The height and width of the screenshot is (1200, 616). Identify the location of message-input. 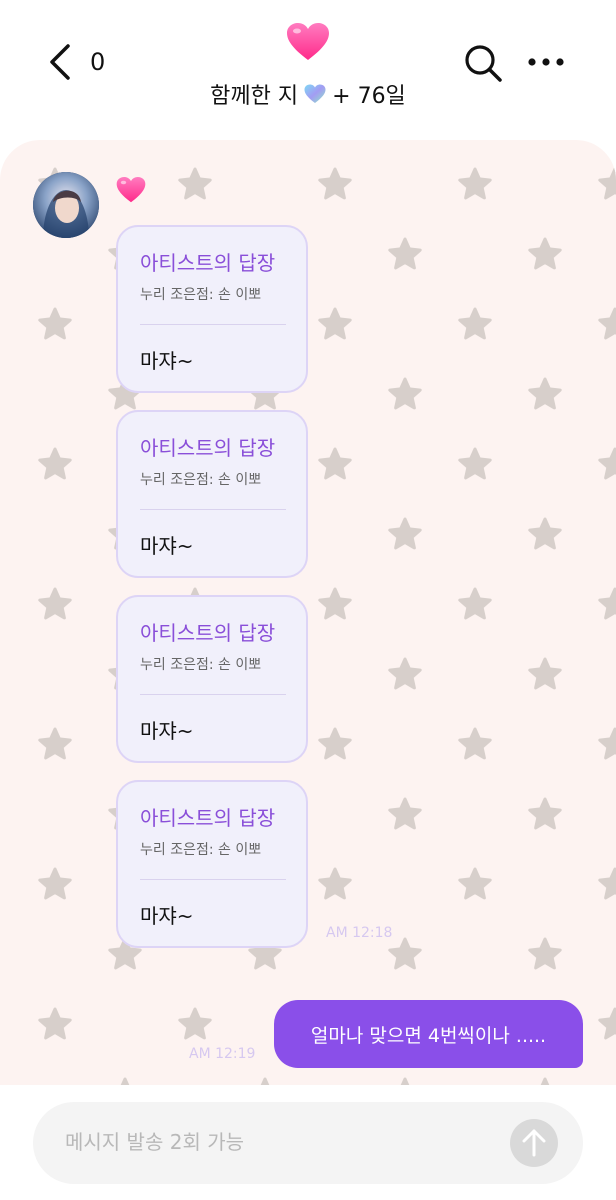
(275, 1142).